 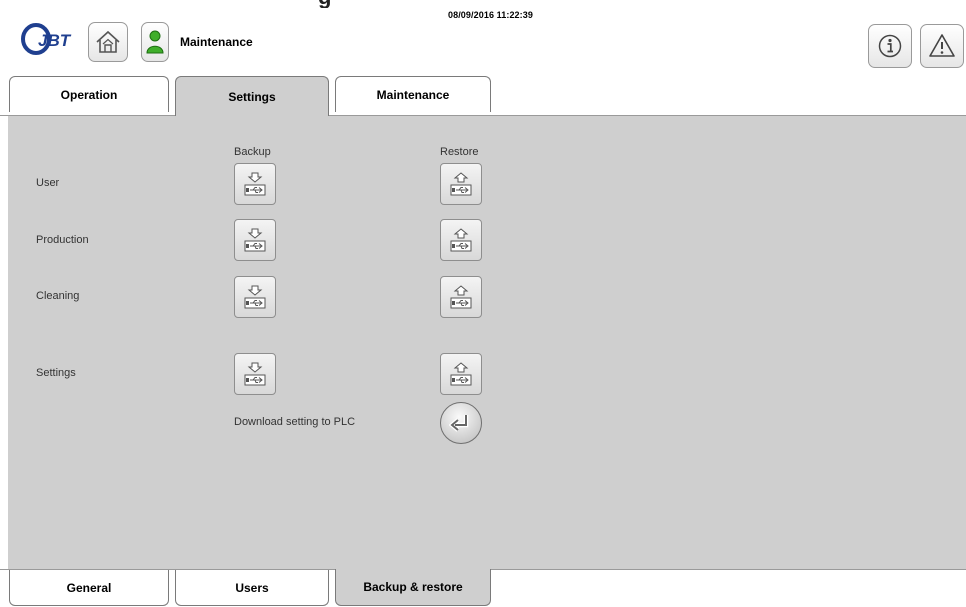 I want to click on backup-cleaning-button, so click(x=255, y=297).